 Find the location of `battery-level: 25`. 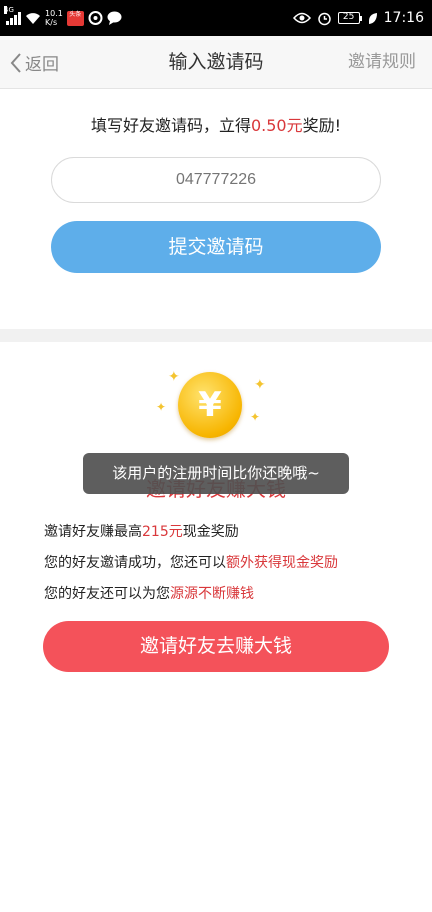

battery-level: 25 is located at coordinates (348, 18).